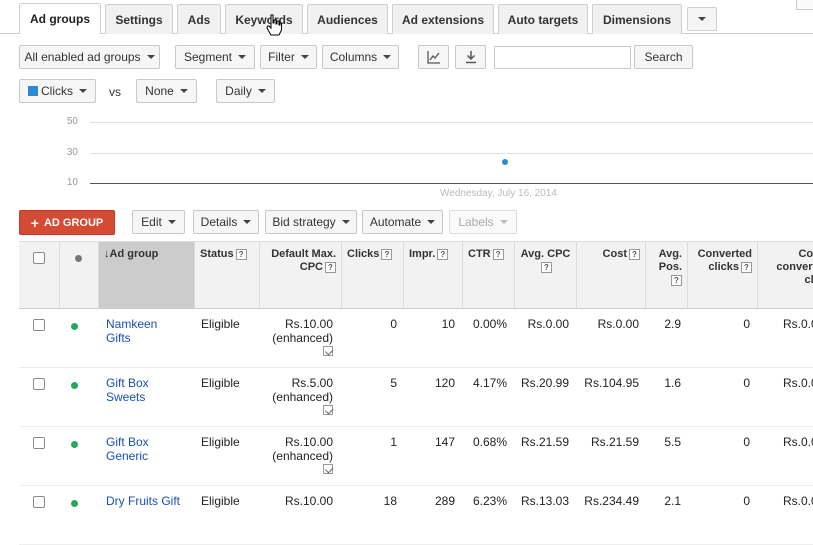  What do you see at coordinates (702, 19) in the screenshot?
I see `more-tabs-button` at bounding box center [702, 19].